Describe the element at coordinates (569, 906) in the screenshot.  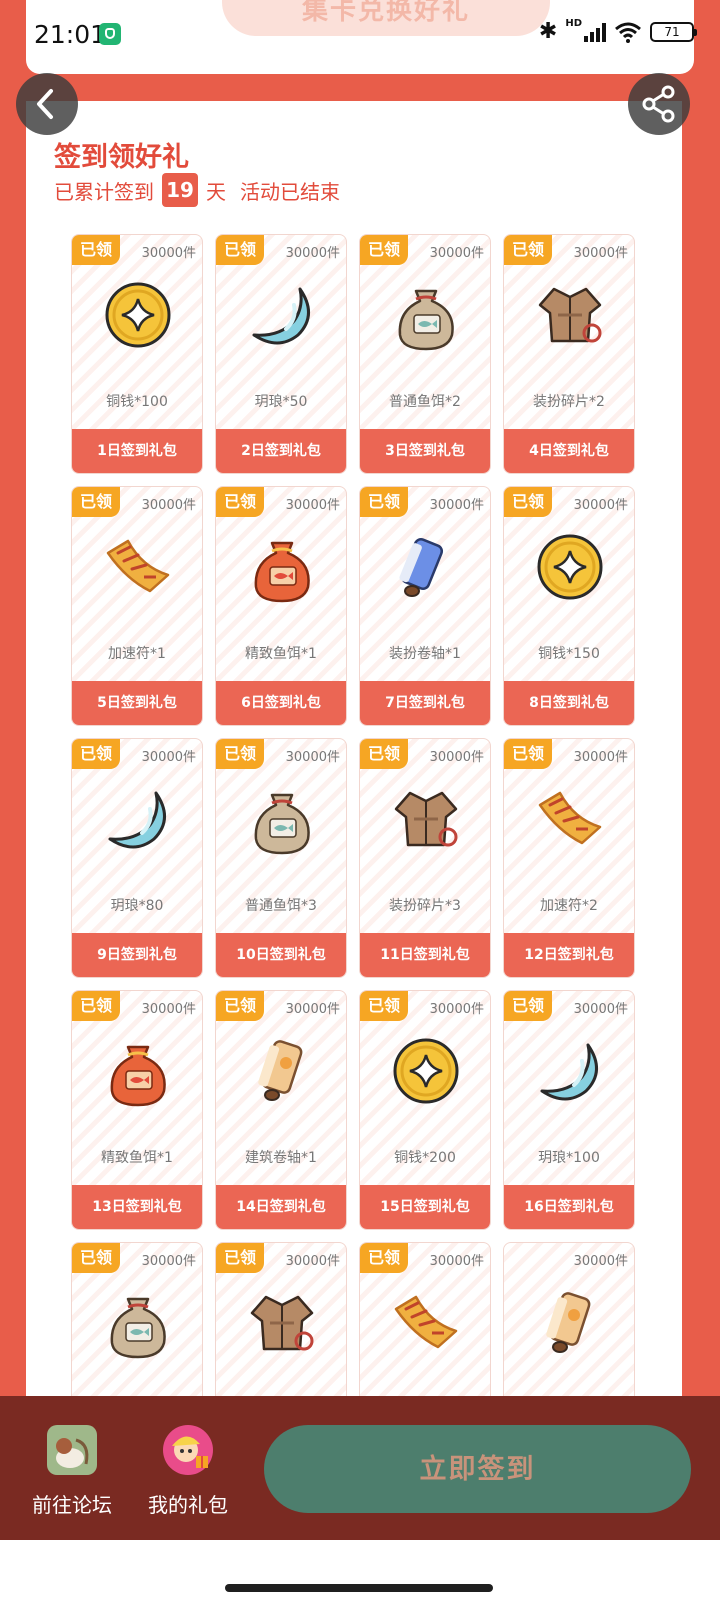
I see `item-name: 加速符*2` at that location.